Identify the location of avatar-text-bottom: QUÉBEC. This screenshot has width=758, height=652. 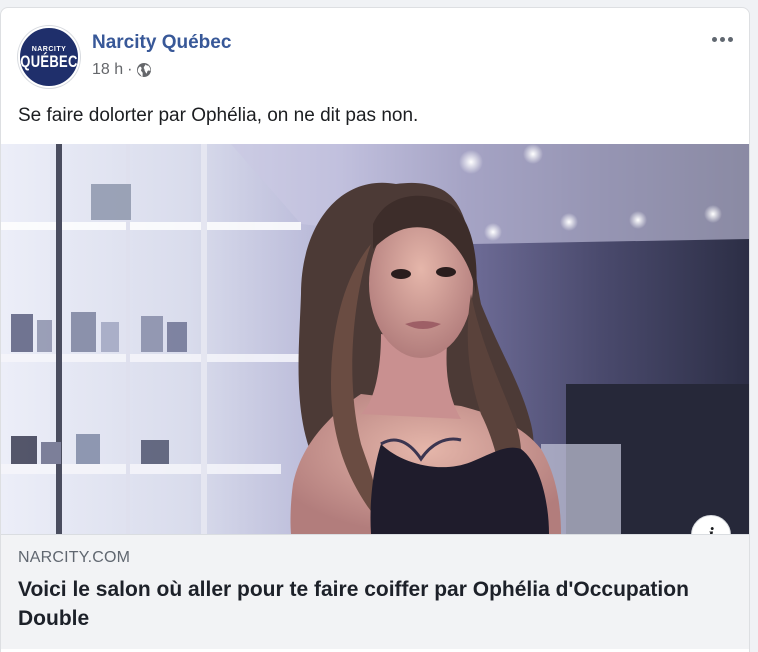
(49, 61).